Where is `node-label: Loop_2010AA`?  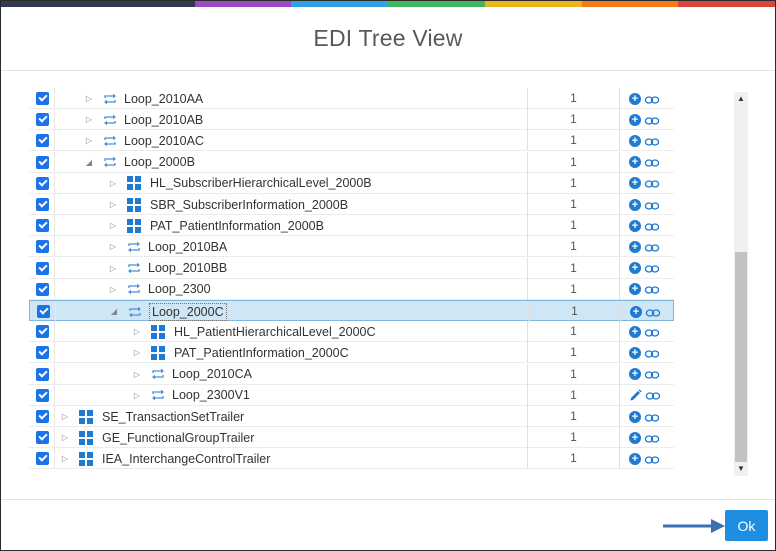 node-label: Loop_2010AA is located at coordinates (163, 99).